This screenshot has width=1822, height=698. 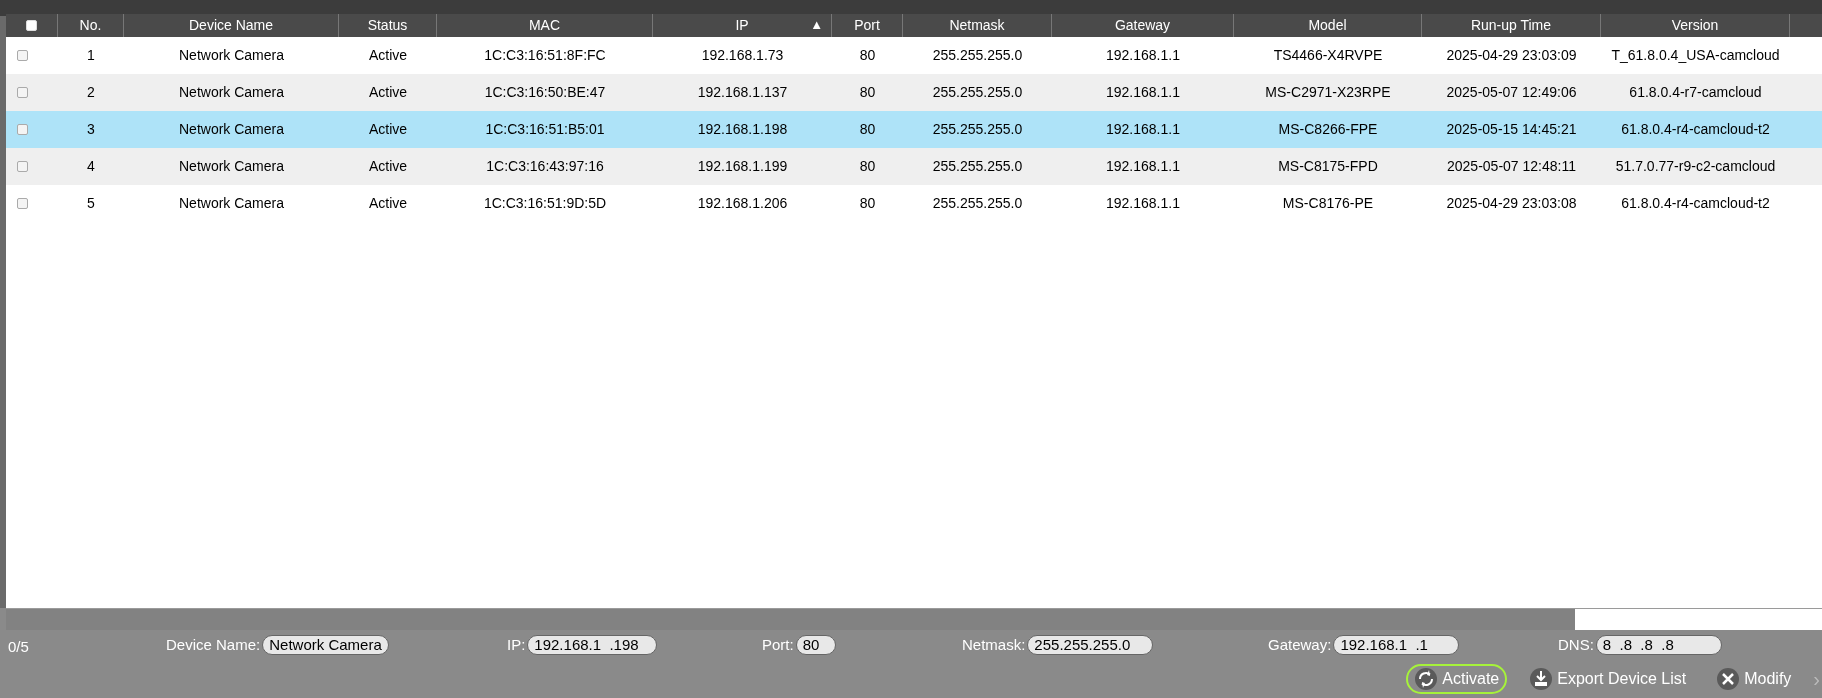 I want to click on table-cell-text: 1C:C3:16:51:9D:5D, so click(x=545, y=203).